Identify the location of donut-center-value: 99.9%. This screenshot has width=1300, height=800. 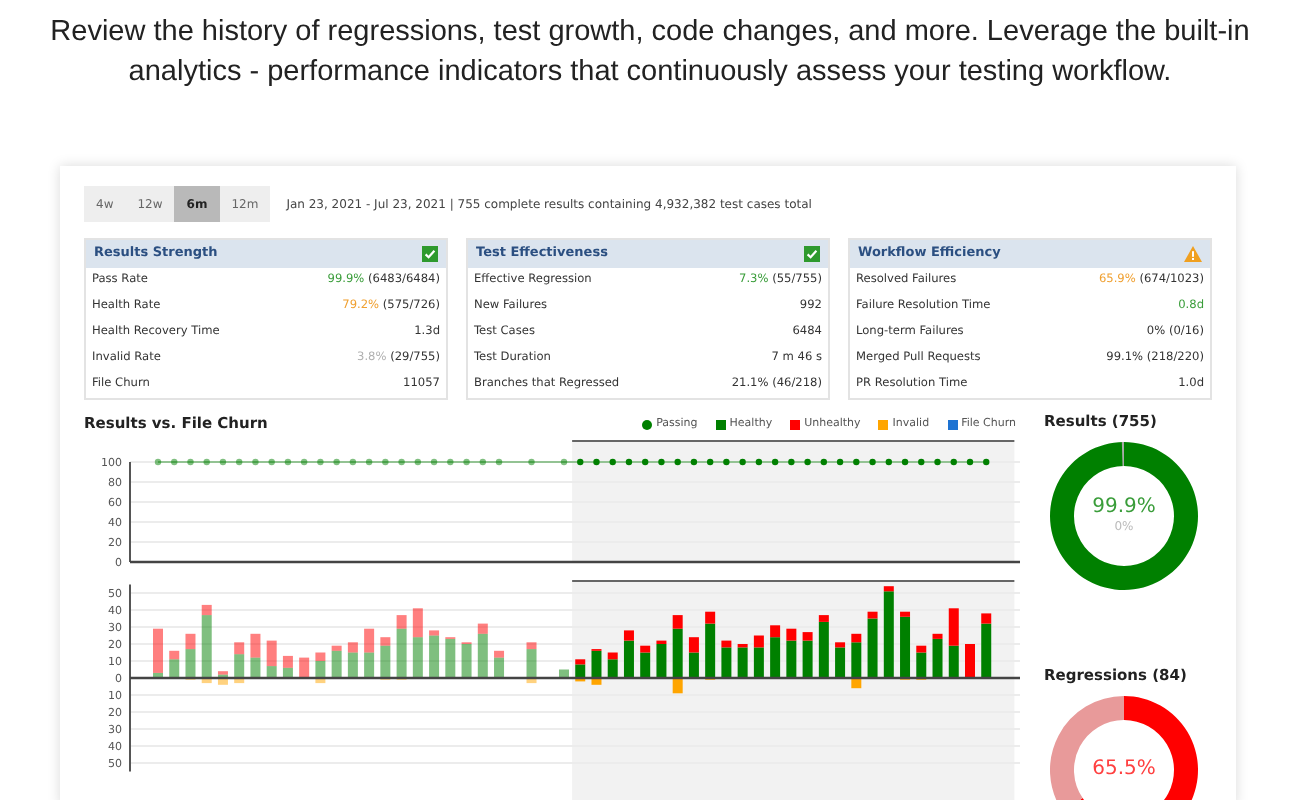
(1124, 508).